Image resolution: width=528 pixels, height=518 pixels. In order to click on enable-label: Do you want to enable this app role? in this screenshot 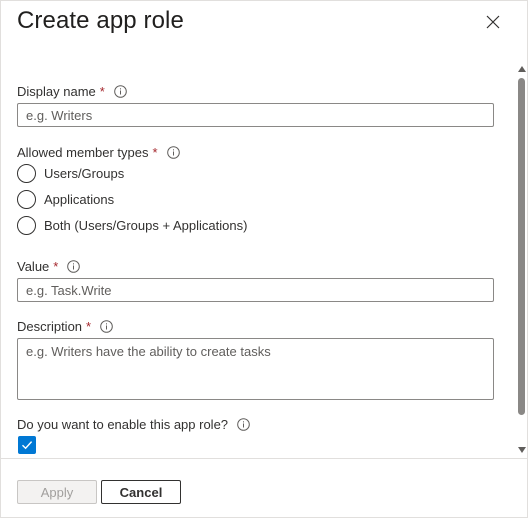, I will do `click(123, 424)`.